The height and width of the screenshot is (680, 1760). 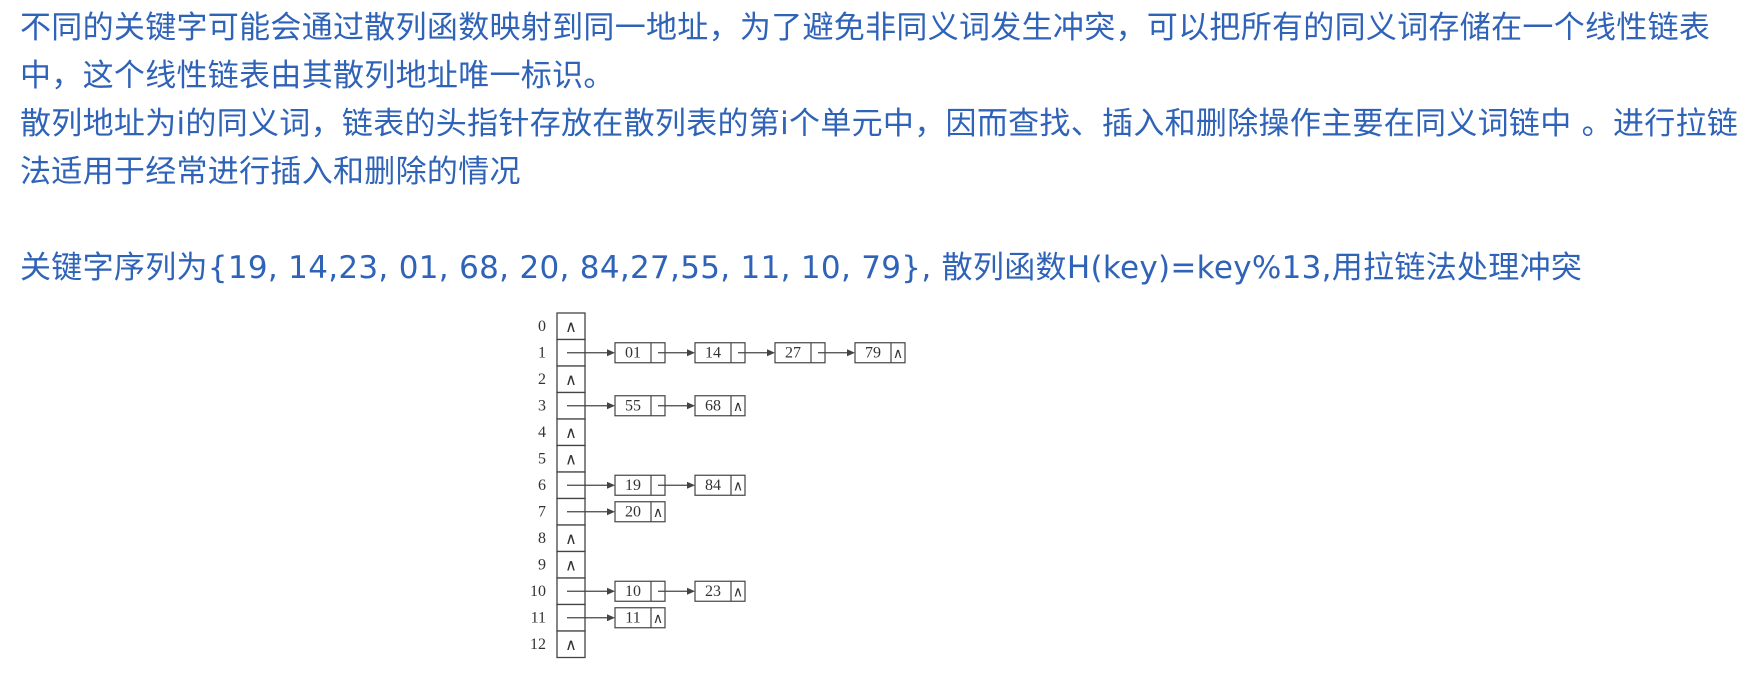 What do you see at coordinates (542, 352) in the screenshot?
I see `slot-index-label: 1` at bounding box center [542, 352].